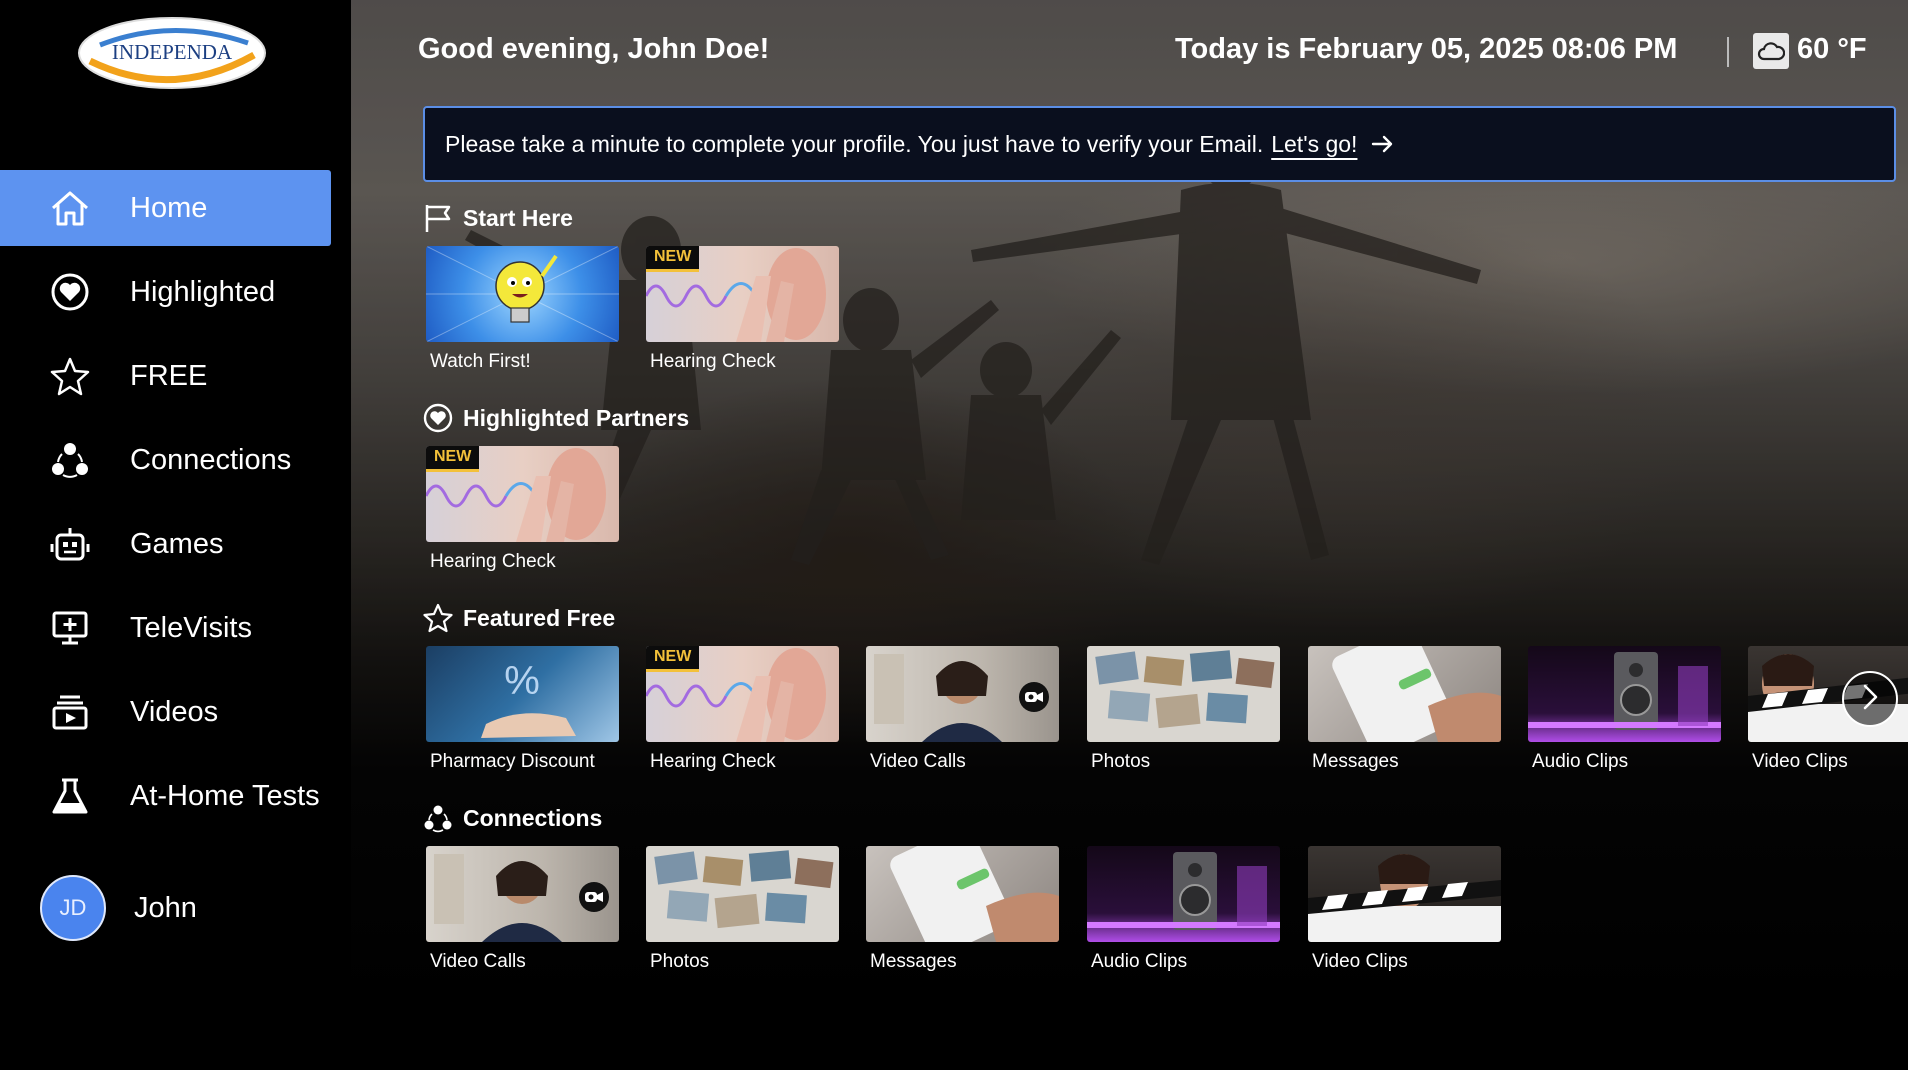  I want to click on sidebar-item-videos: Videos, so click(165, 712).